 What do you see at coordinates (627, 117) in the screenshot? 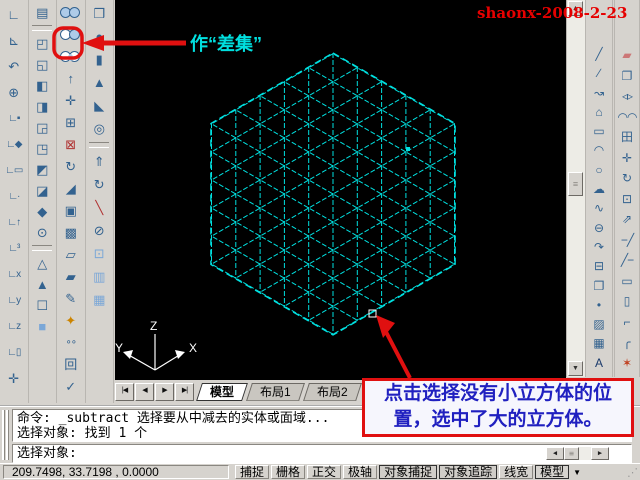
I see `offset-icon: ◠◠` at bounding box center [627, 117].